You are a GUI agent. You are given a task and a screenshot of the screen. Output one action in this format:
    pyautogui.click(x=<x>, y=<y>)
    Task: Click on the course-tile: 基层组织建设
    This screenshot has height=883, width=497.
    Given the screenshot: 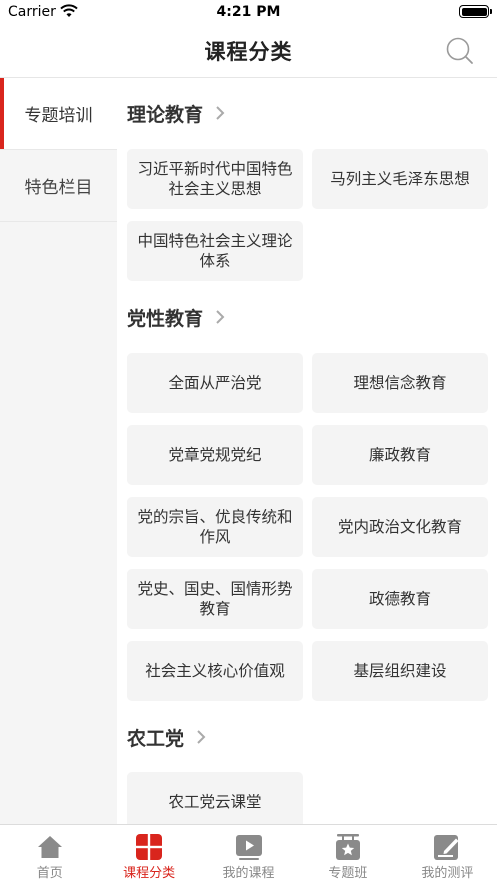 What is the action you would take?
    pyautogui.click(x=400, y=671)
    